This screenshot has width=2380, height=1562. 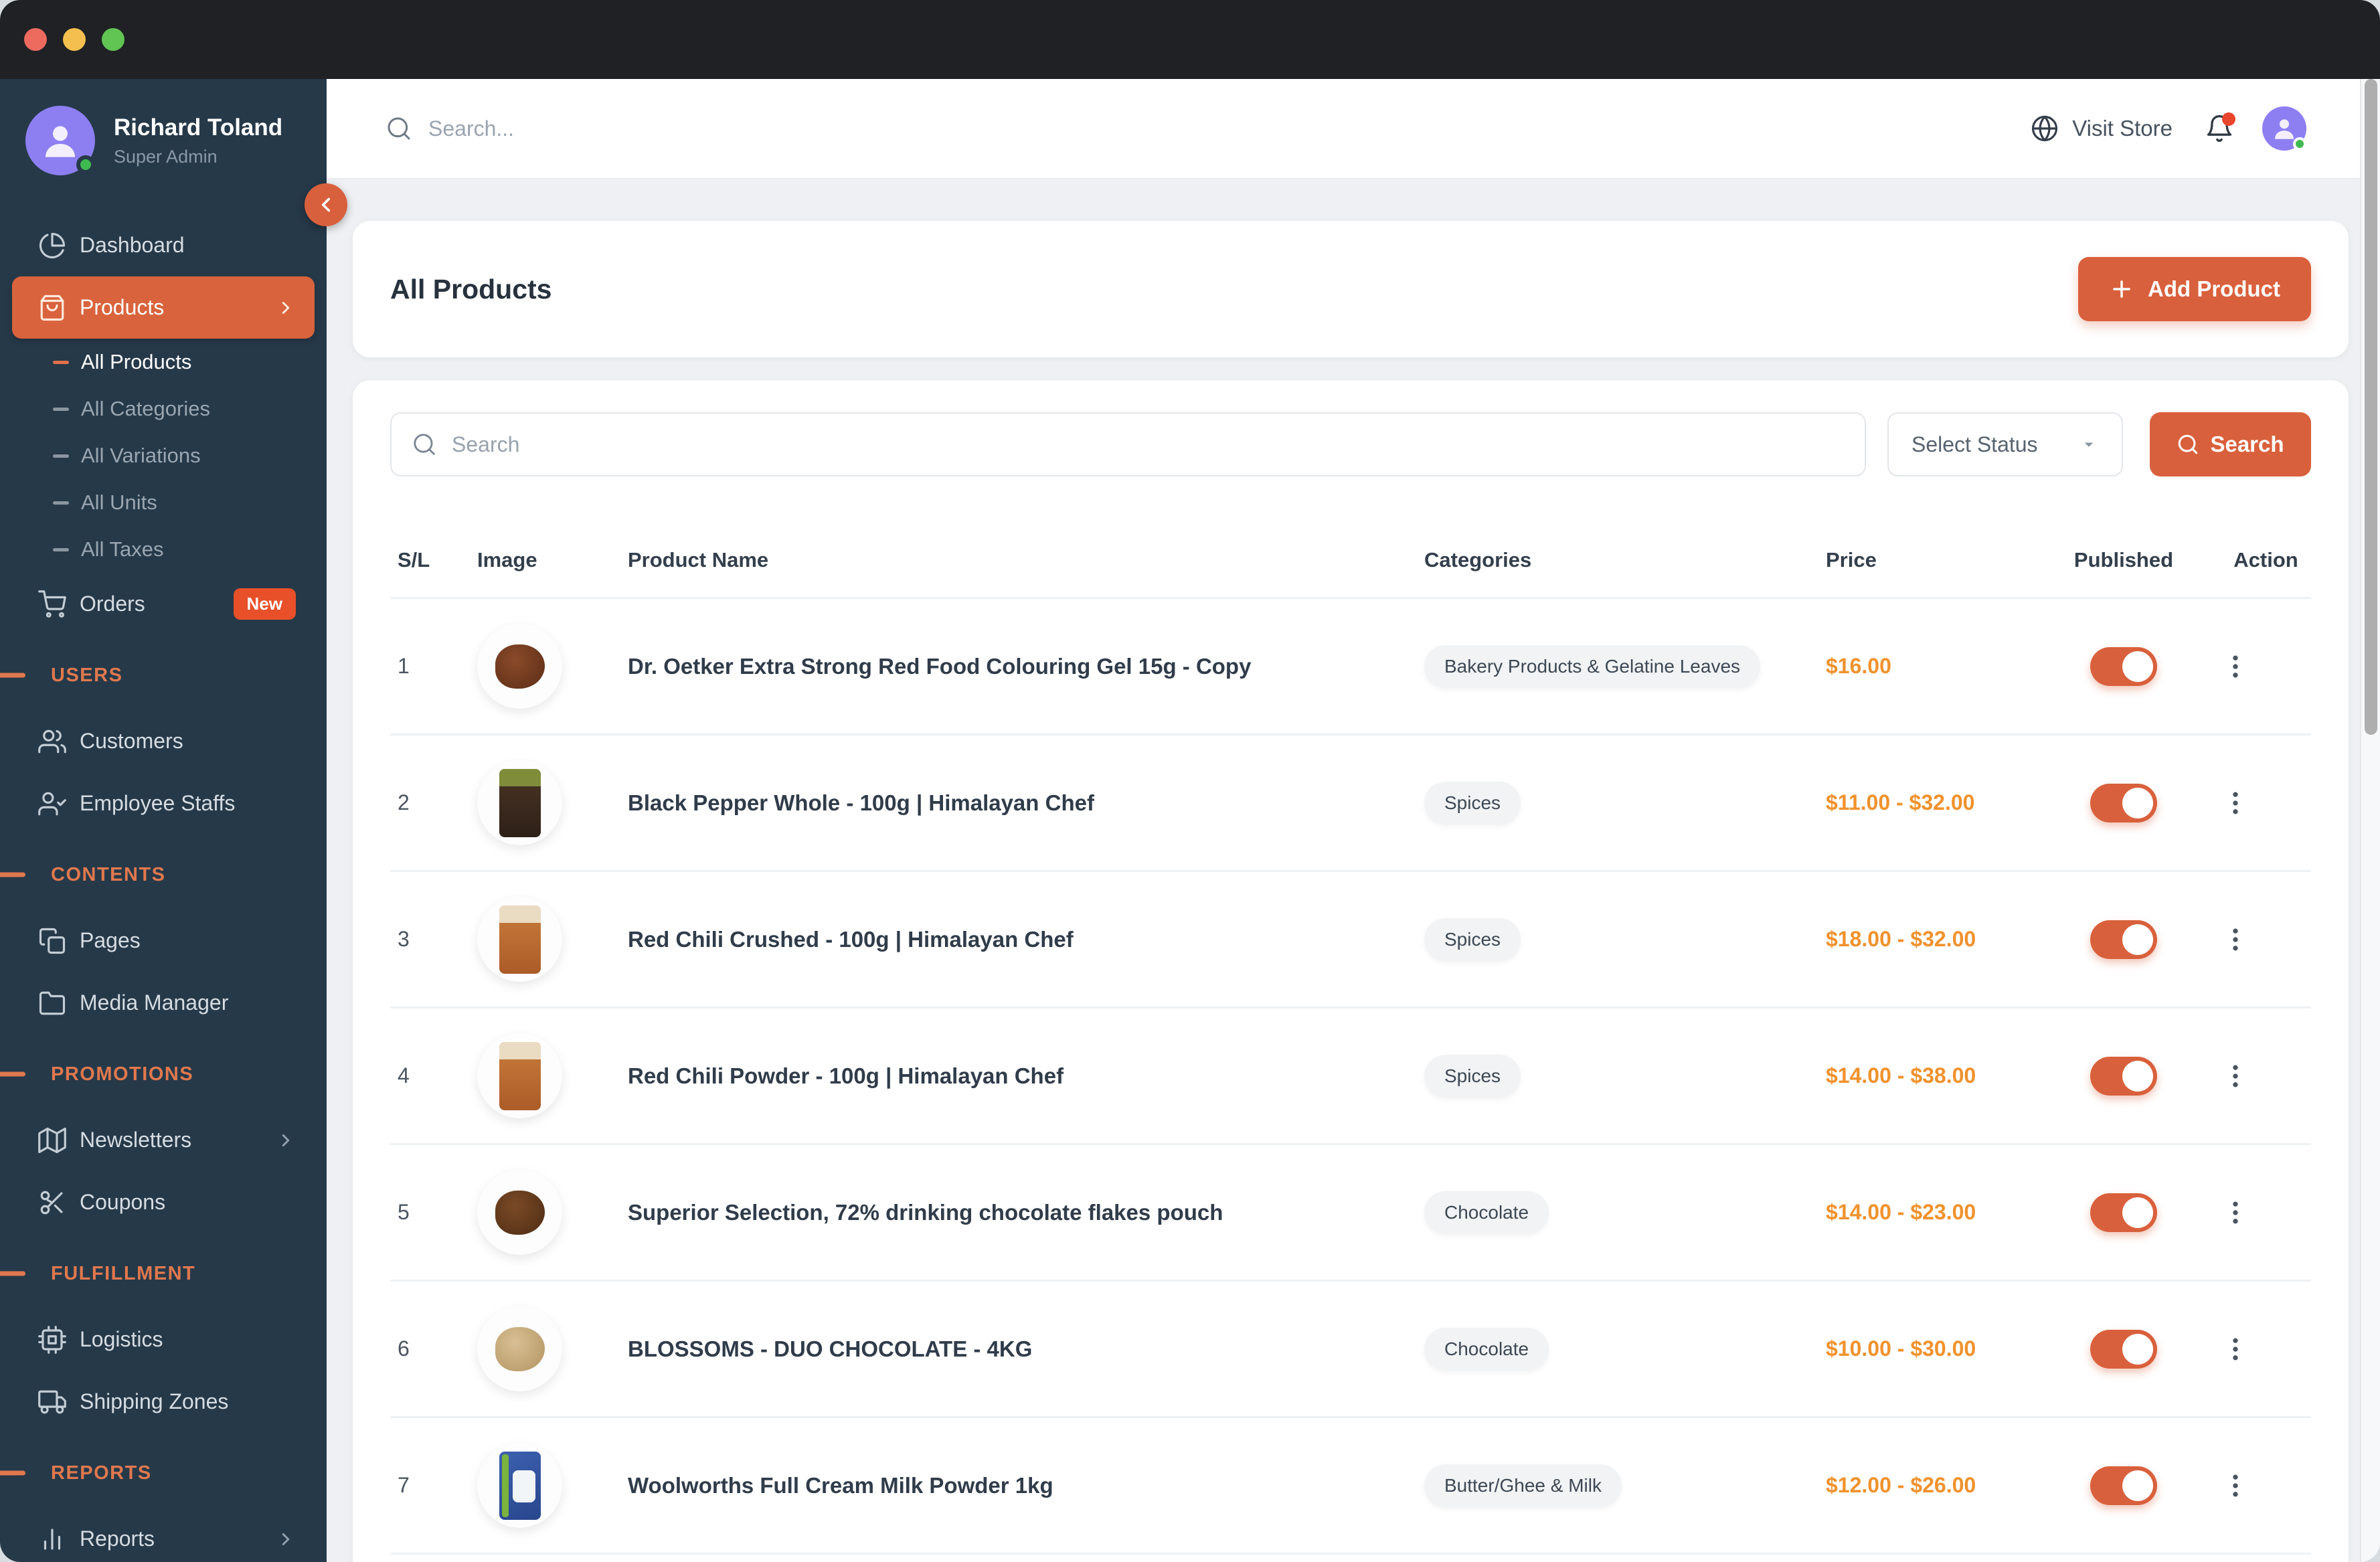 I want to click on plus-icon, so click(x=2122, y=289).